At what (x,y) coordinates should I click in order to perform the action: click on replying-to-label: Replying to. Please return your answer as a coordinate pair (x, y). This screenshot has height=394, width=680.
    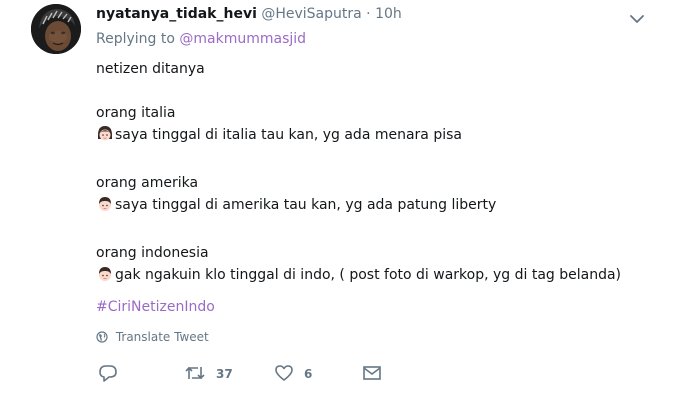
    Looking at the image, I should click on (135, 39).